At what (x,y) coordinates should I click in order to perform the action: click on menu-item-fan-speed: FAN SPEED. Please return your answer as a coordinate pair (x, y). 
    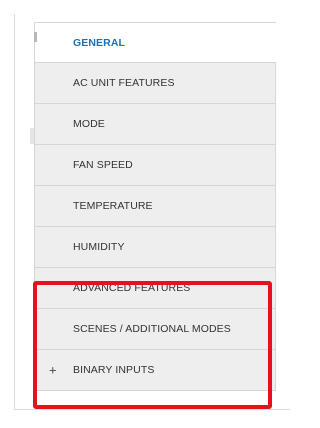
    Looking at the image, I should click on (155, 165).